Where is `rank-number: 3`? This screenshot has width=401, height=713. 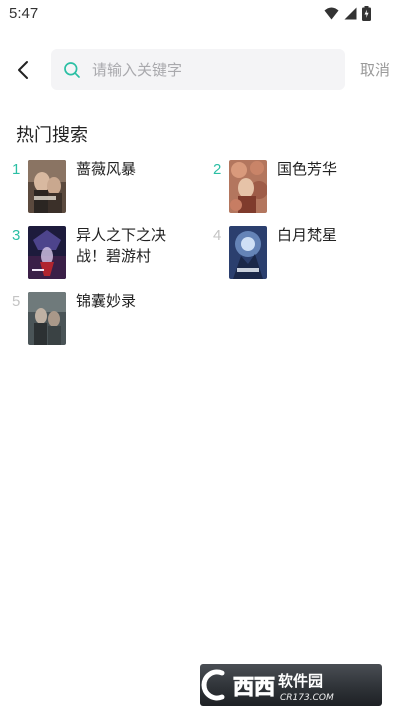 rank-number: 3 is located at coordinates (16, 235).